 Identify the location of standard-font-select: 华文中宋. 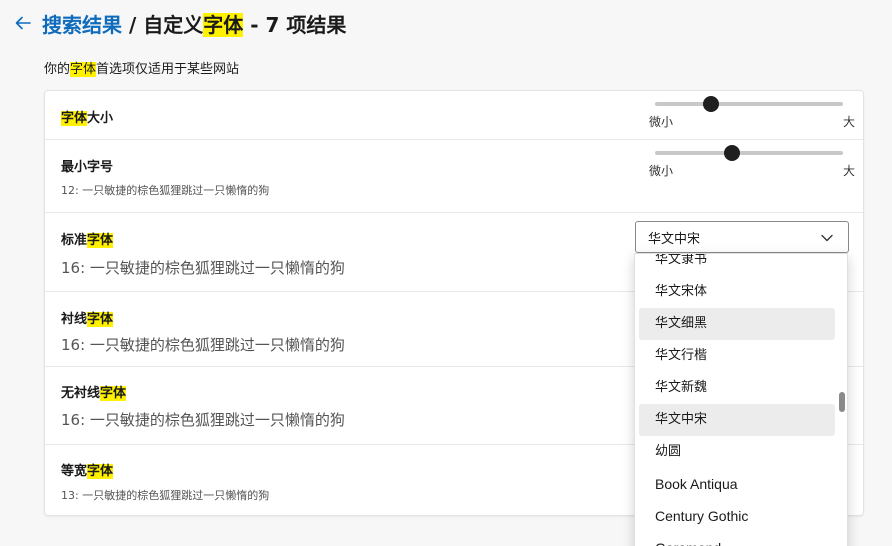
(742, 237).